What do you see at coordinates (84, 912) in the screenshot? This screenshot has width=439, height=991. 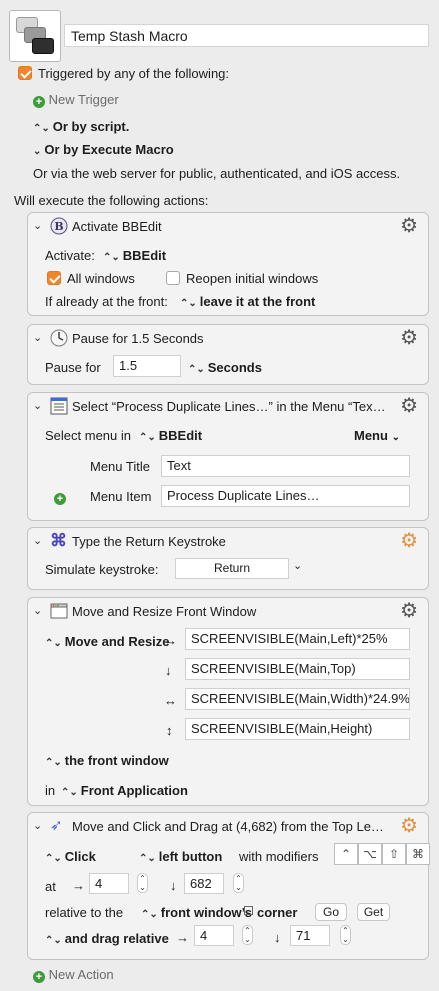 I see `relative-label: relative to the` at bounding box center [84, 912].